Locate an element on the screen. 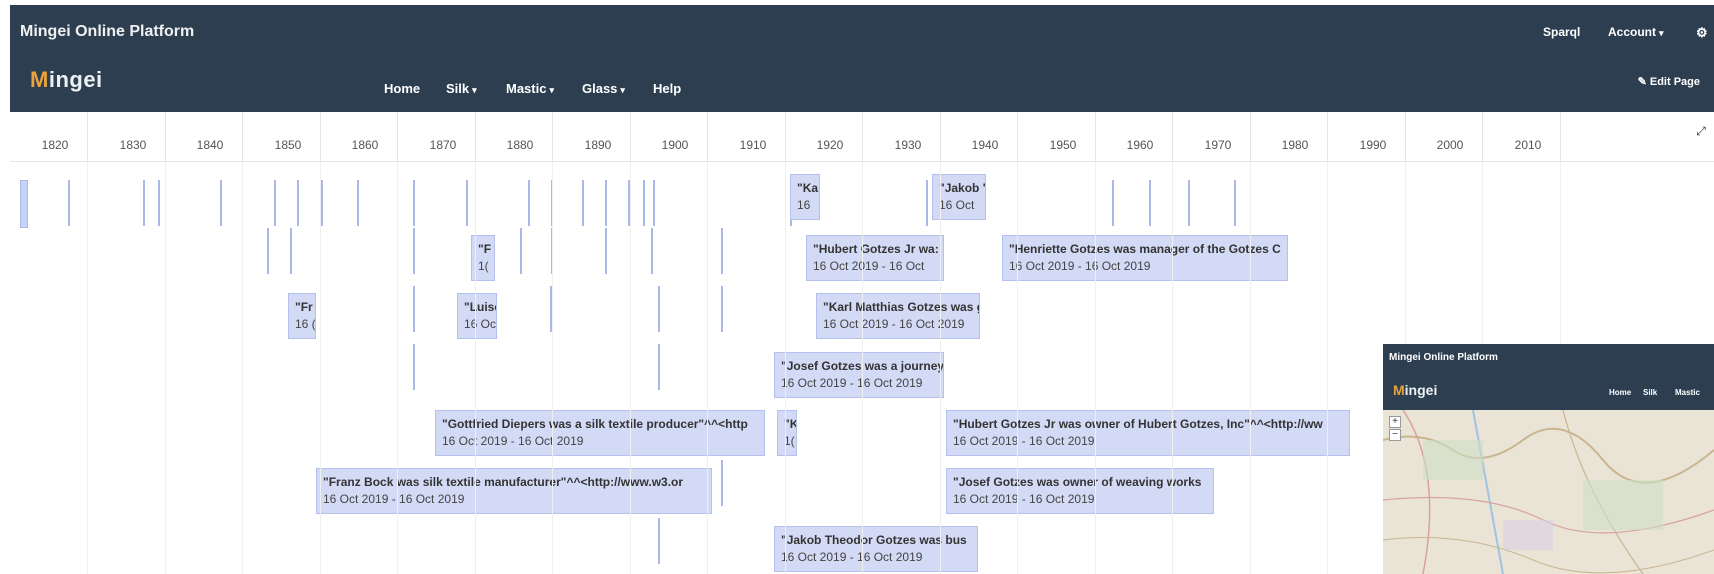 The image size is (1714, 574). tick-label: 2000 is located at coordinates (1450, 145).